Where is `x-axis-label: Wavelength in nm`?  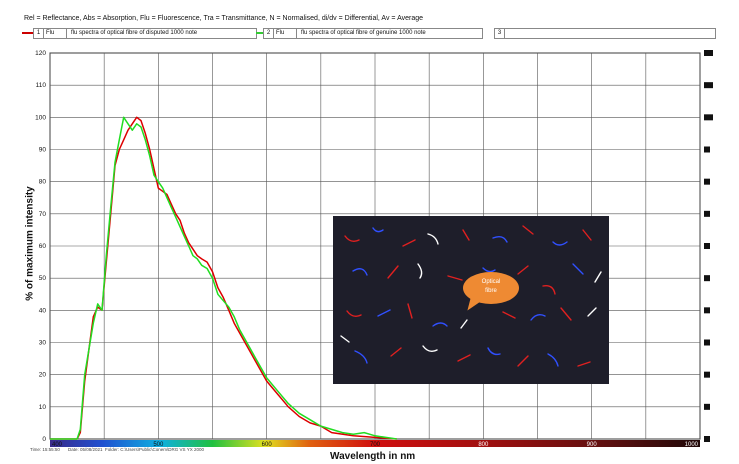
x-axis-label: Wavelength in nm is located at coordinates (373, 456).